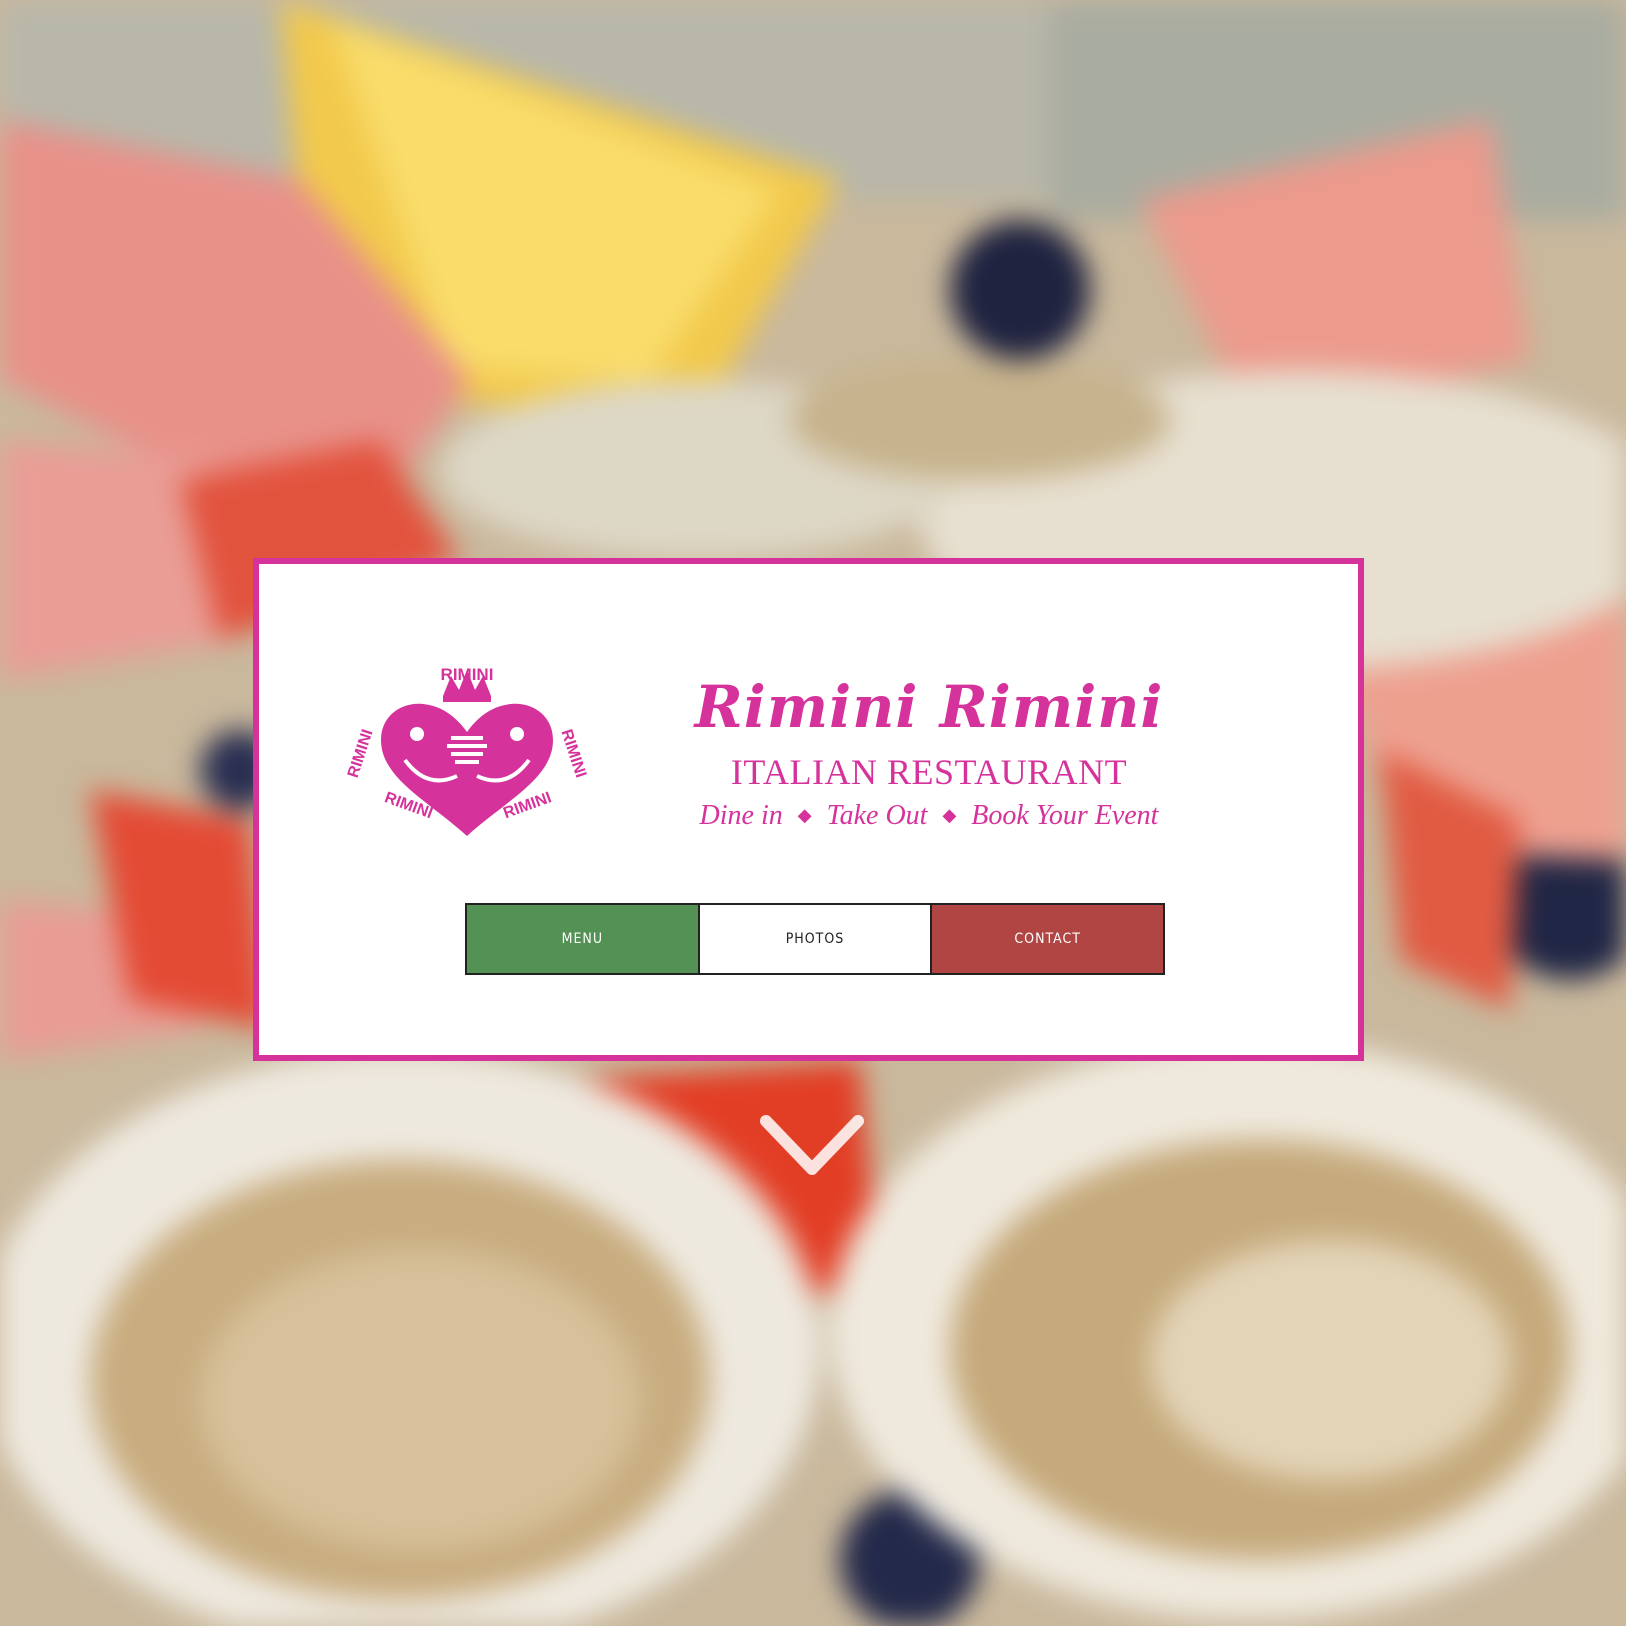 The width and height of the screenshot is (1626, 1626). I want to click on menu-button: MENU, so click(582, 939).